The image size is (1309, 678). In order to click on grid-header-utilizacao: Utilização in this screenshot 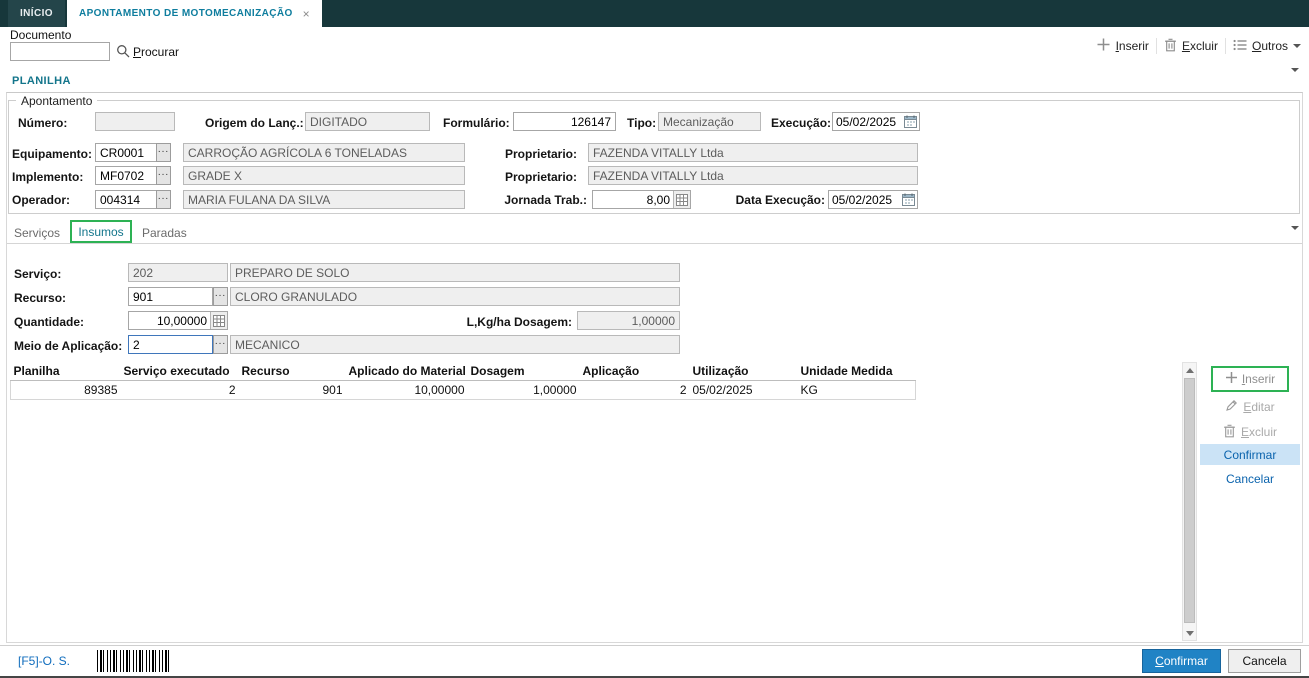, I will do `click(743, 371)`.